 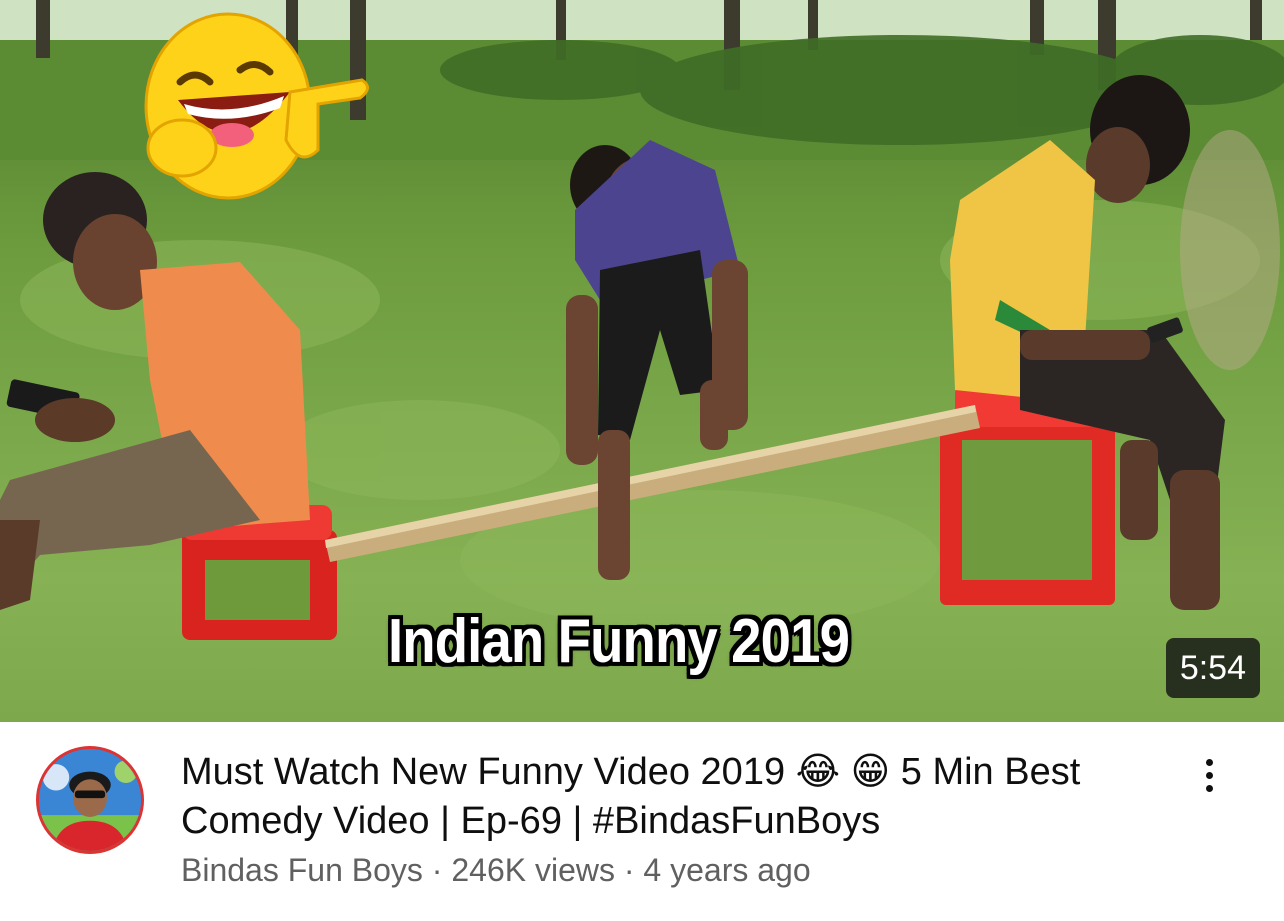 I want to click on more-vertical-icon, so click(x=1209, y=775).